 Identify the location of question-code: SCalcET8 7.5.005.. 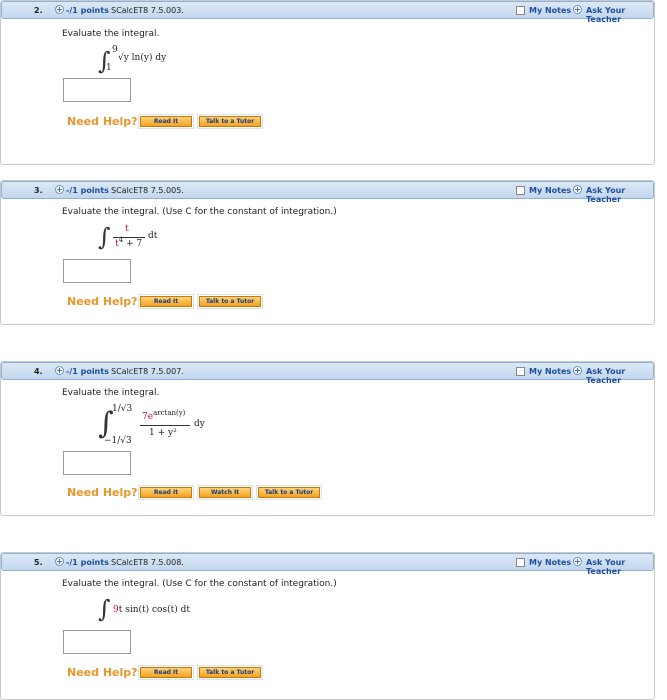
(147, 190).